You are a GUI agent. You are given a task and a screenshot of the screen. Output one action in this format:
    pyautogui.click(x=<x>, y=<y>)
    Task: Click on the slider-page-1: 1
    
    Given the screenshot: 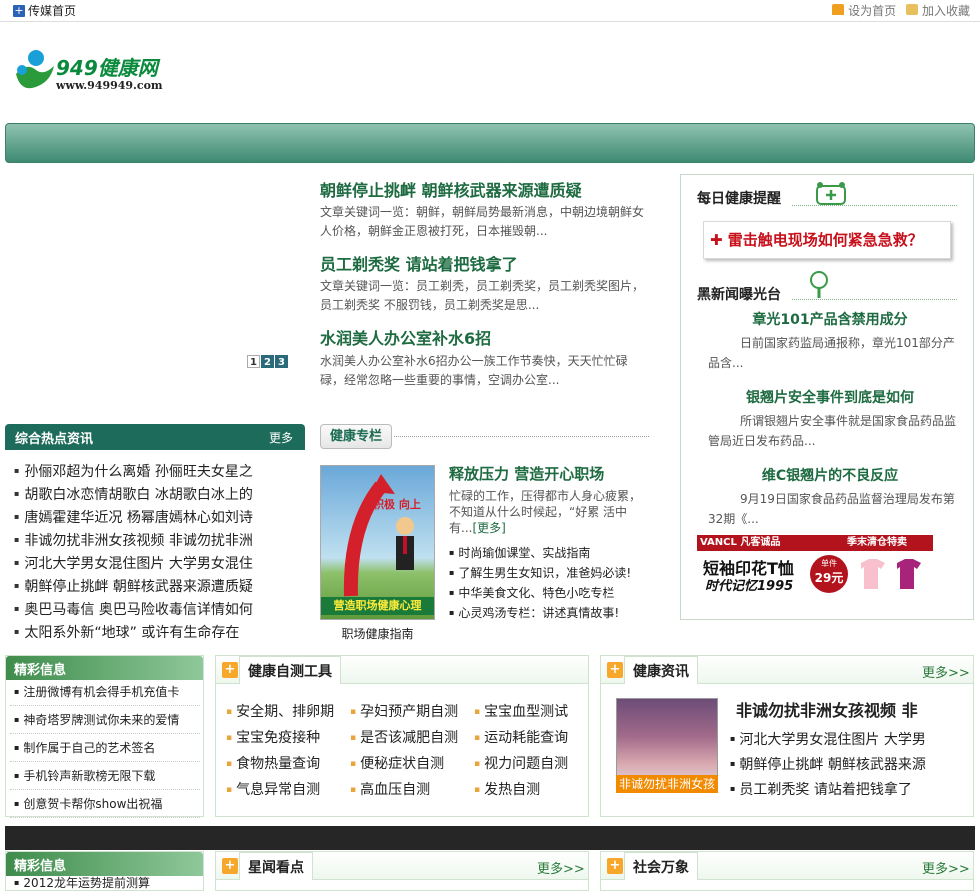 What is the action you would take?
    pyautogui.click(x=253, y=361)
    